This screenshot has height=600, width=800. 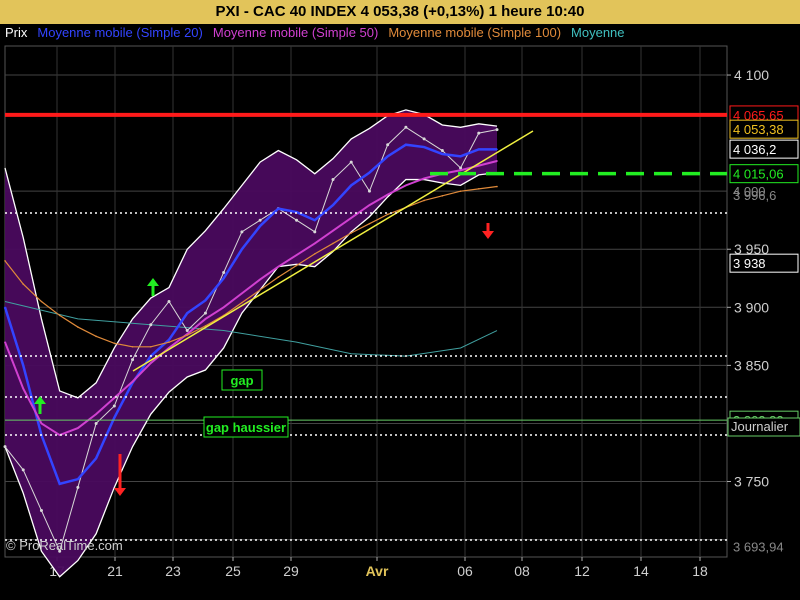 I want to click on ma-cyan-line, so click(x=251, y=329).